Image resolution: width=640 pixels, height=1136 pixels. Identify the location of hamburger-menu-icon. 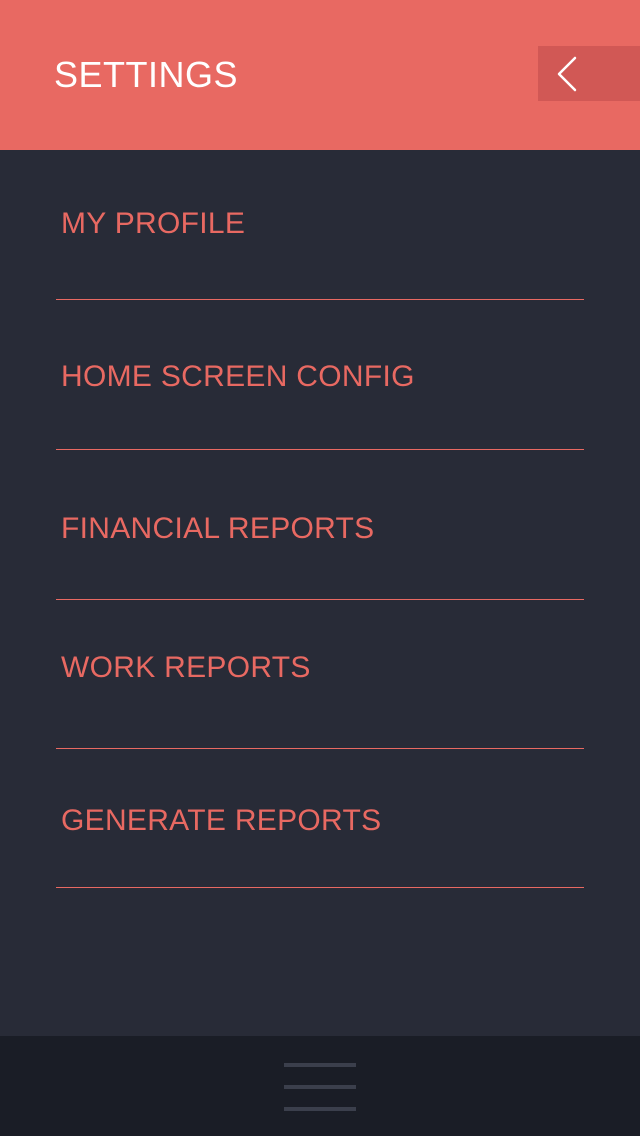
(320, 1087).